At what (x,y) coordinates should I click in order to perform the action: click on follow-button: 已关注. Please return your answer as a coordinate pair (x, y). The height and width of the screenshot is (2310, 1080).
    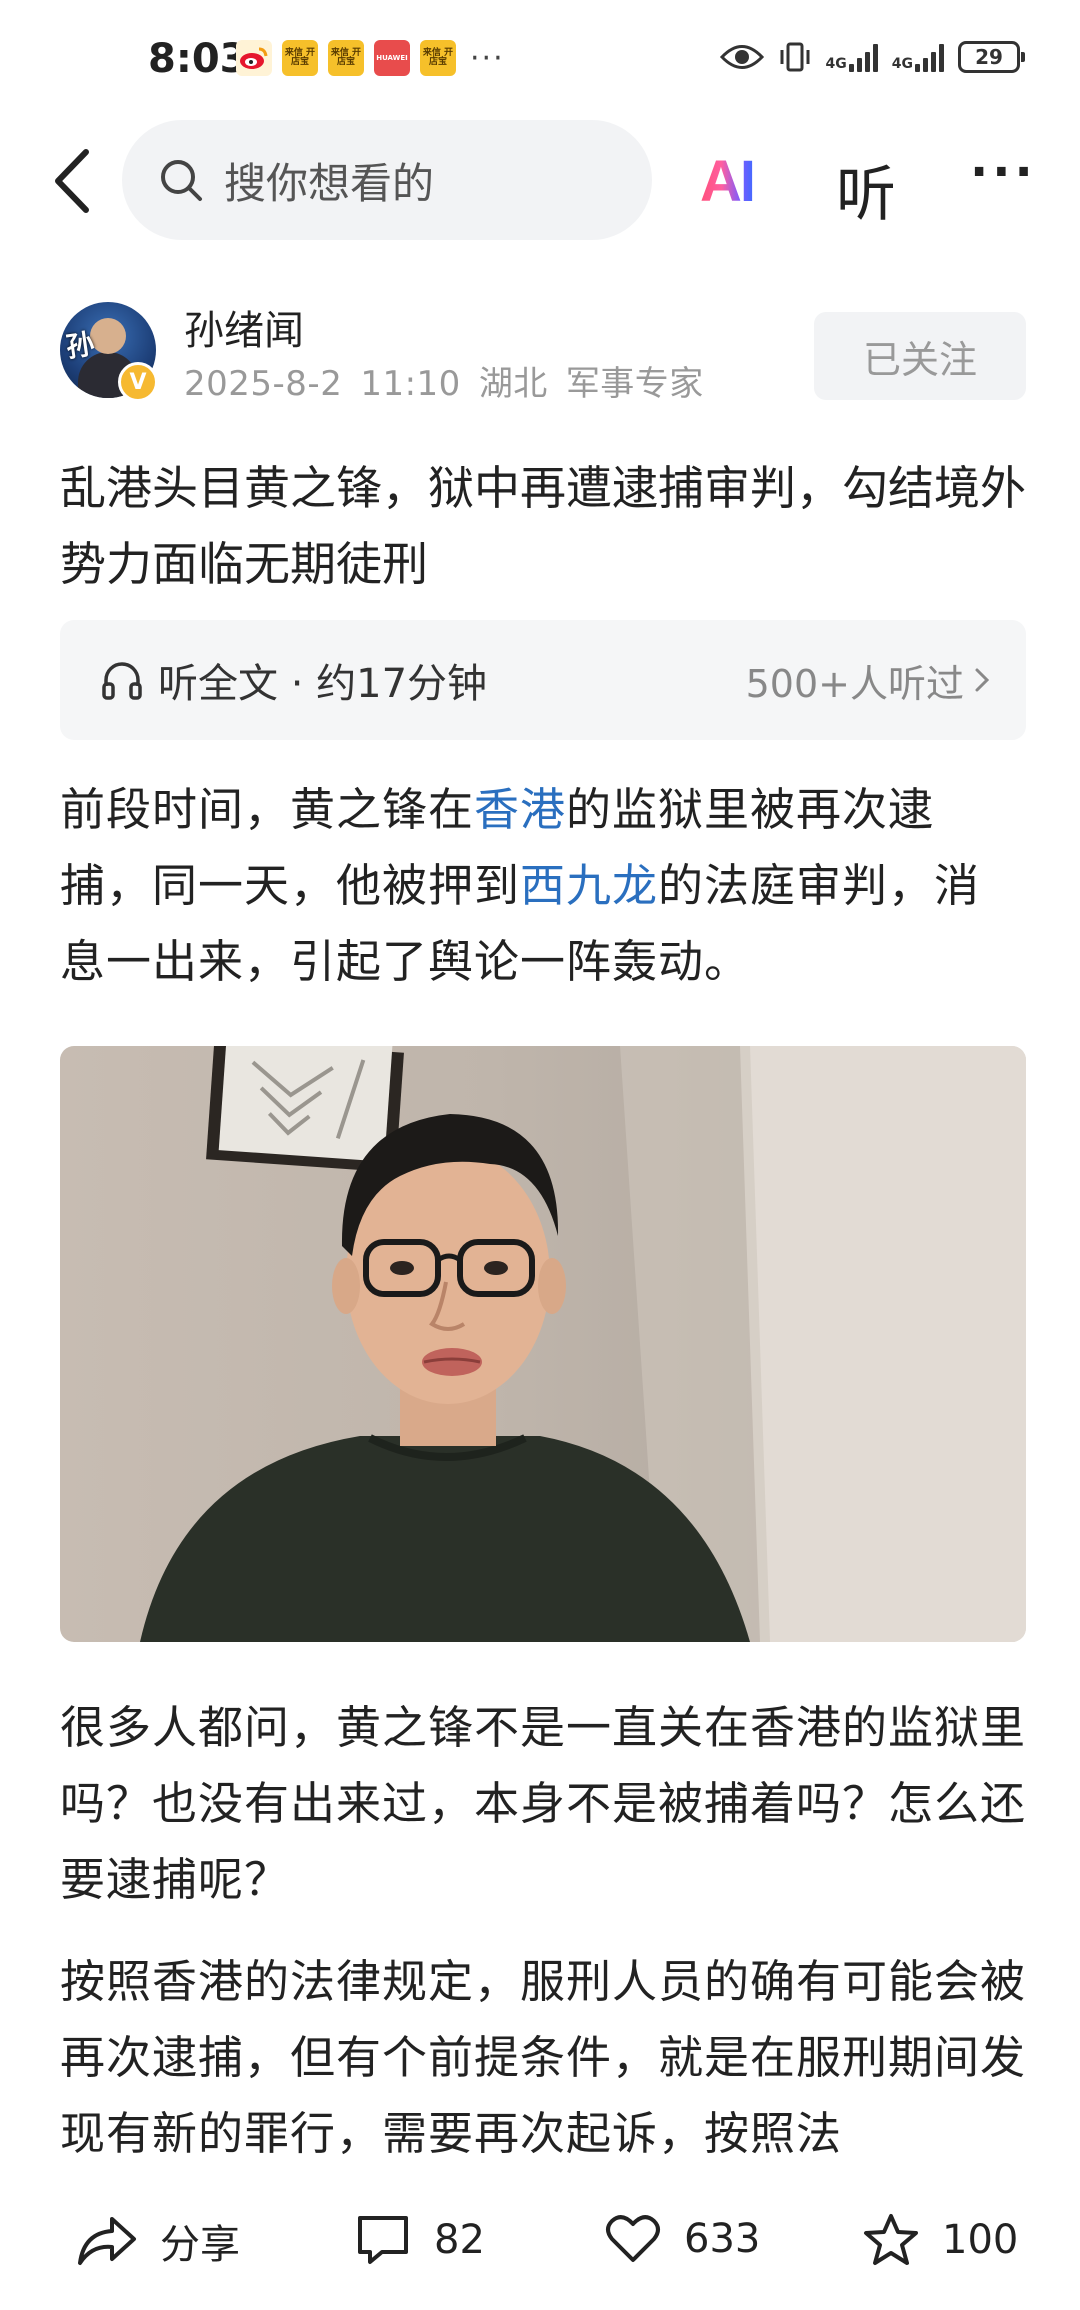
    Looking at the image, I should click on (920, 356).